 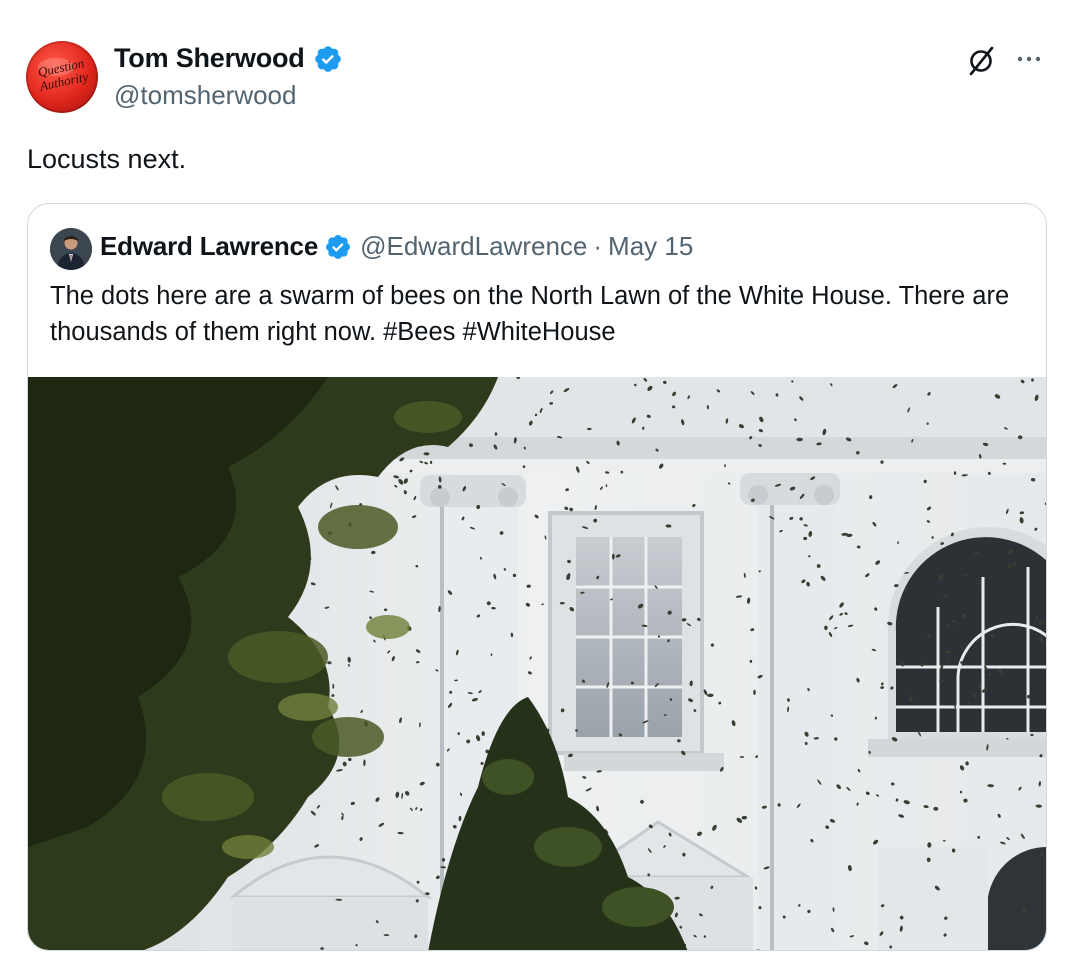 I want to click on quoted-author-avatar, so click(x=71, y=249).